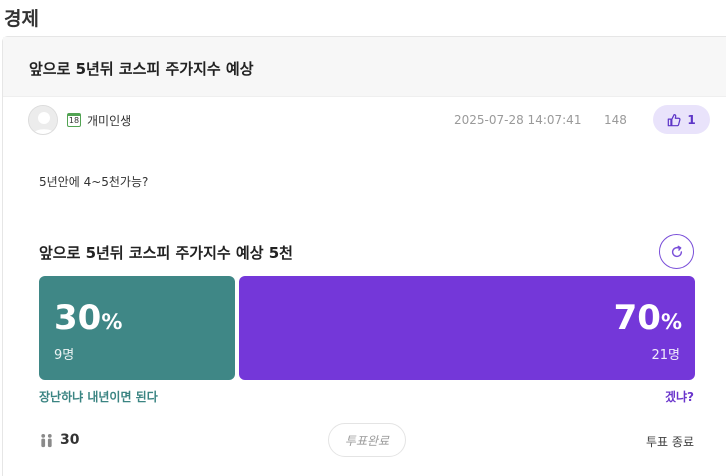 The image size is (726, 476). I want to click on poll-option-label-2: 겠냐?, so click(679, 396).